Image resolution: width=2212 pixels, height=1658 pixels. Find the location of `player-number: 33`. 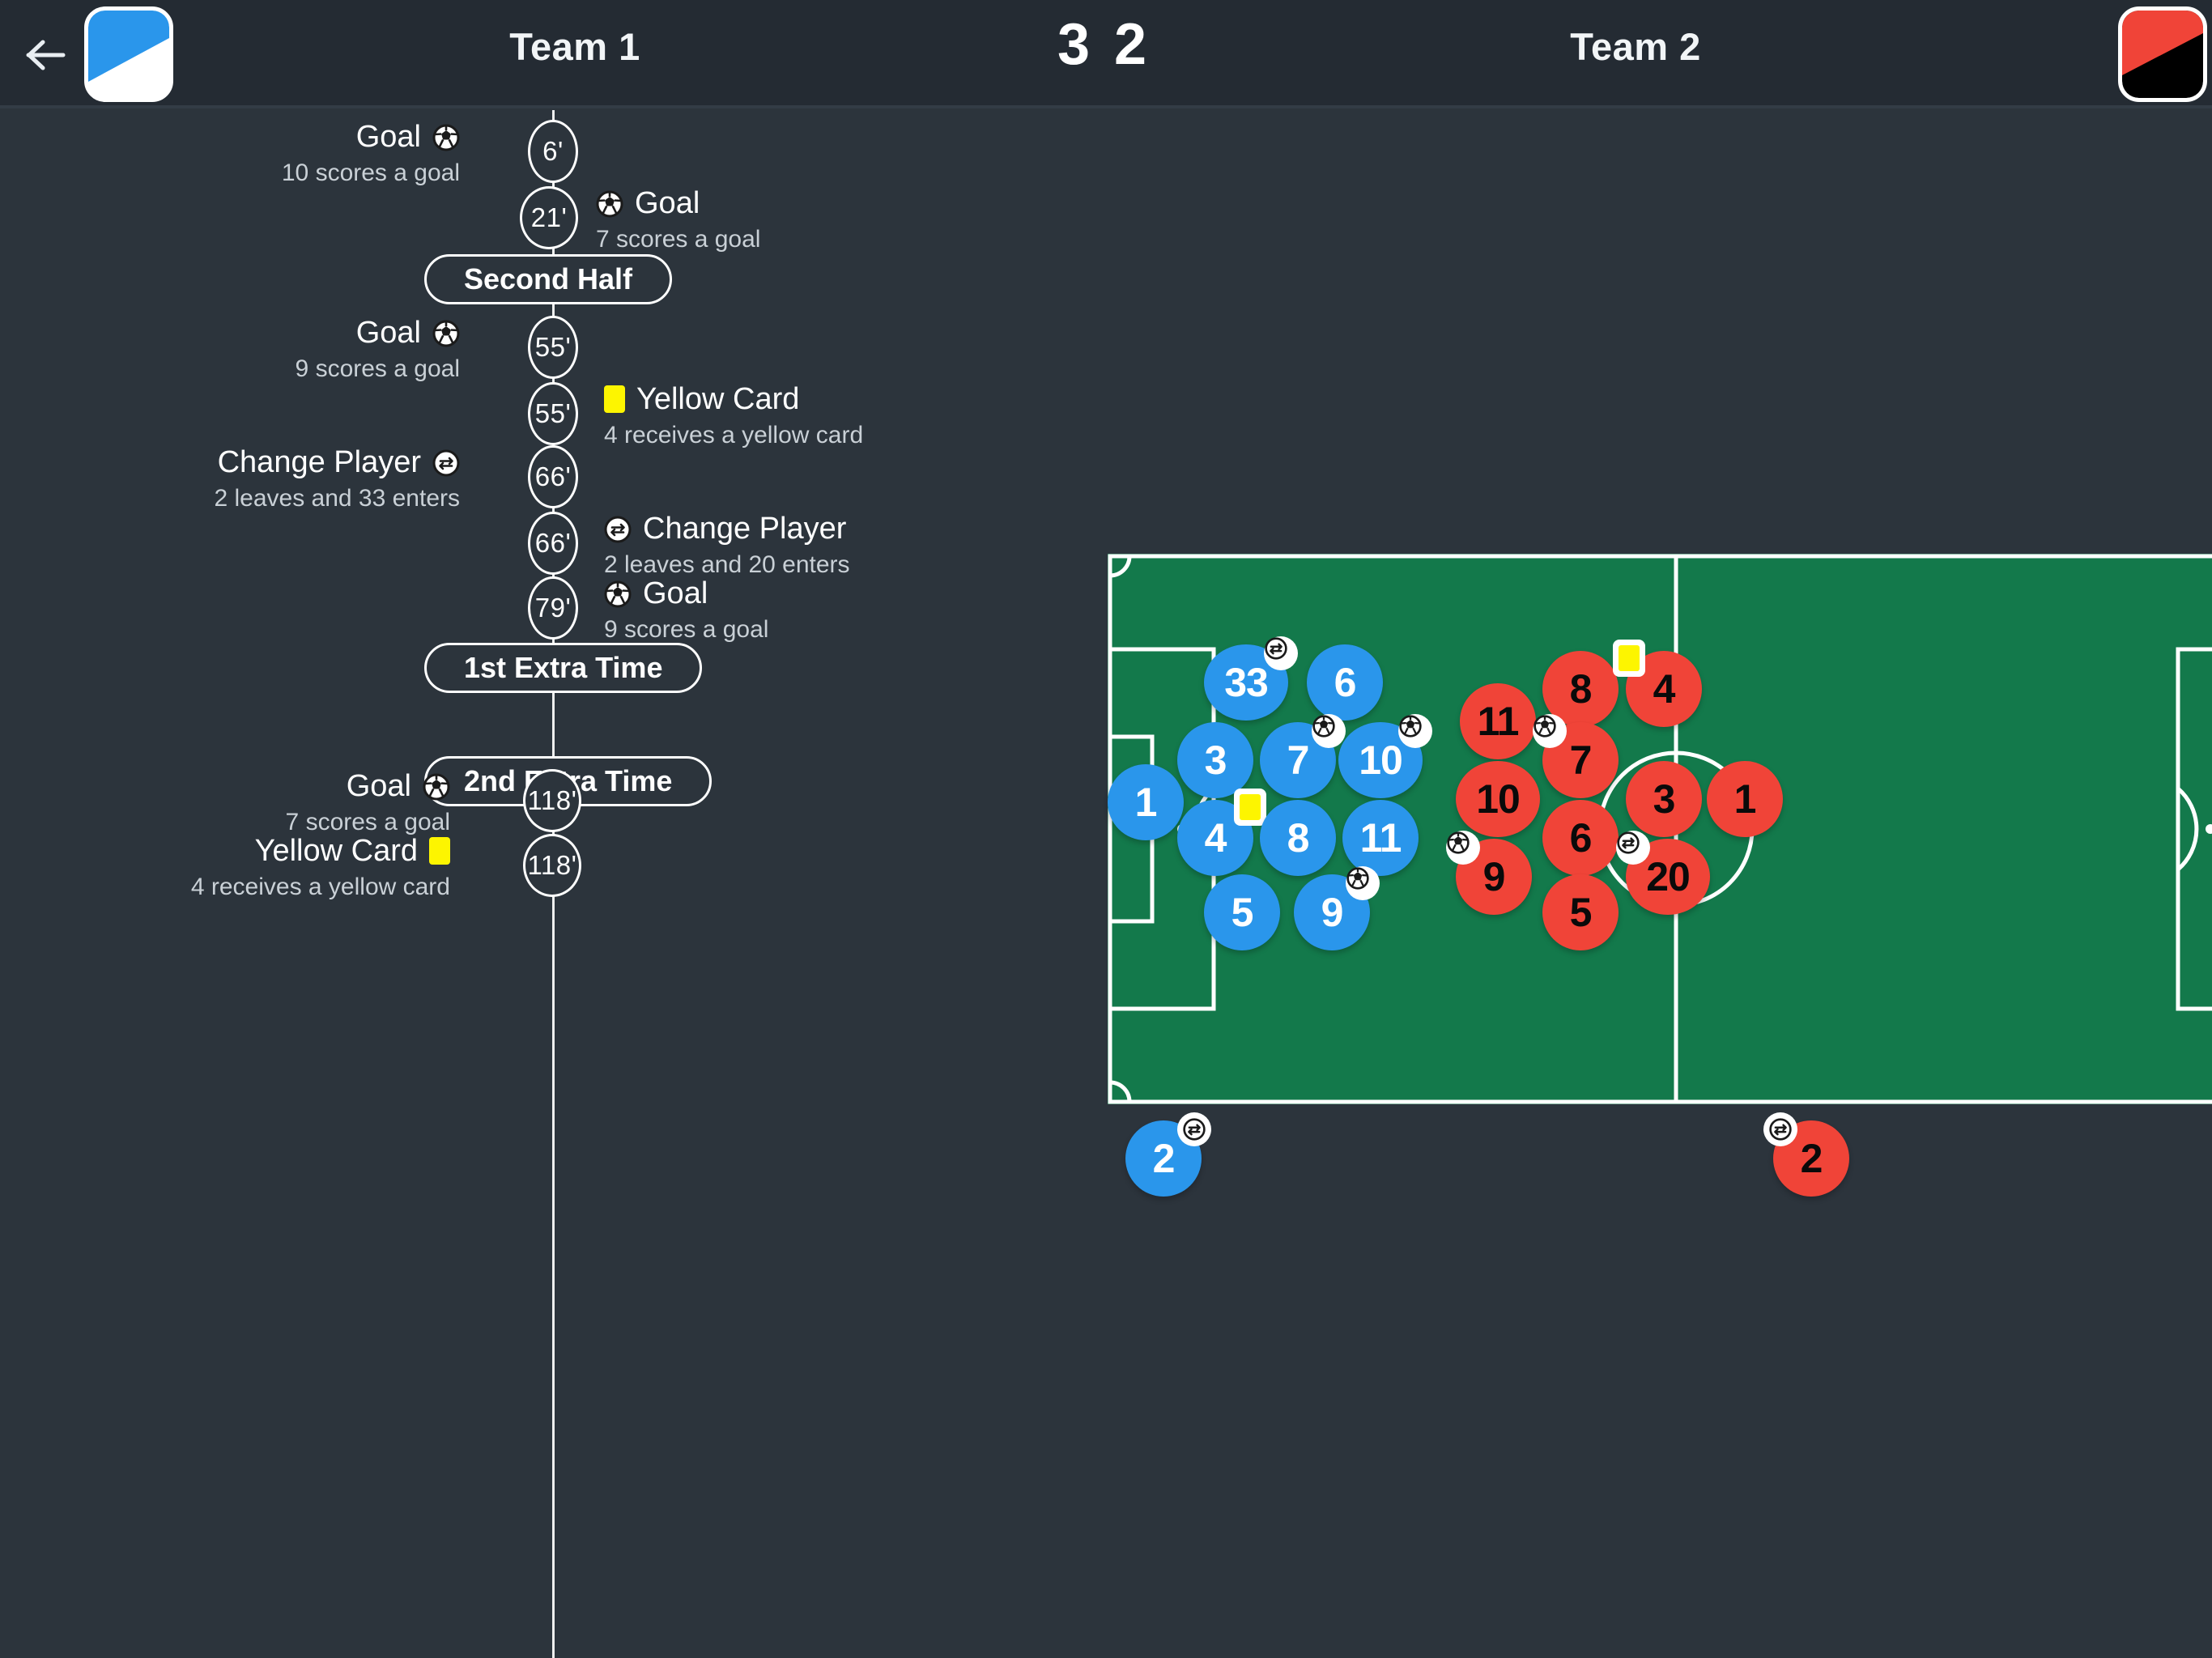

player-number: 33 is located at coordinates (1246, 682).